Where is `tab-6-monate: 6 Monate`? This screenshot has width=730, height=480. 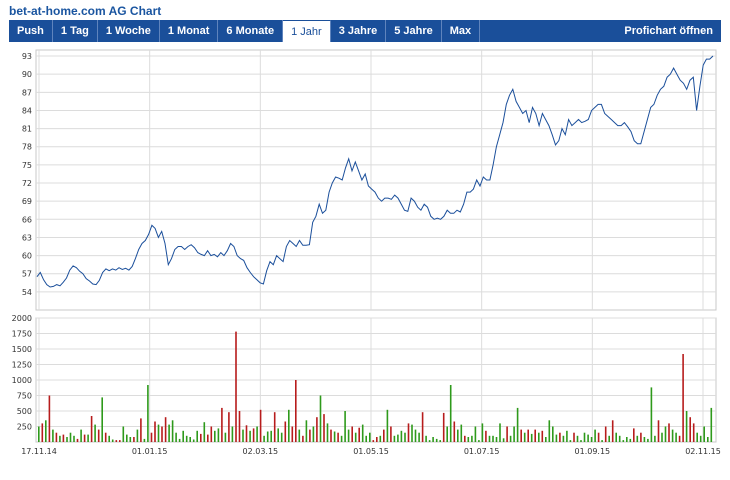 tab-6-monate: 6 Monate is located at coordinates (251, 31).